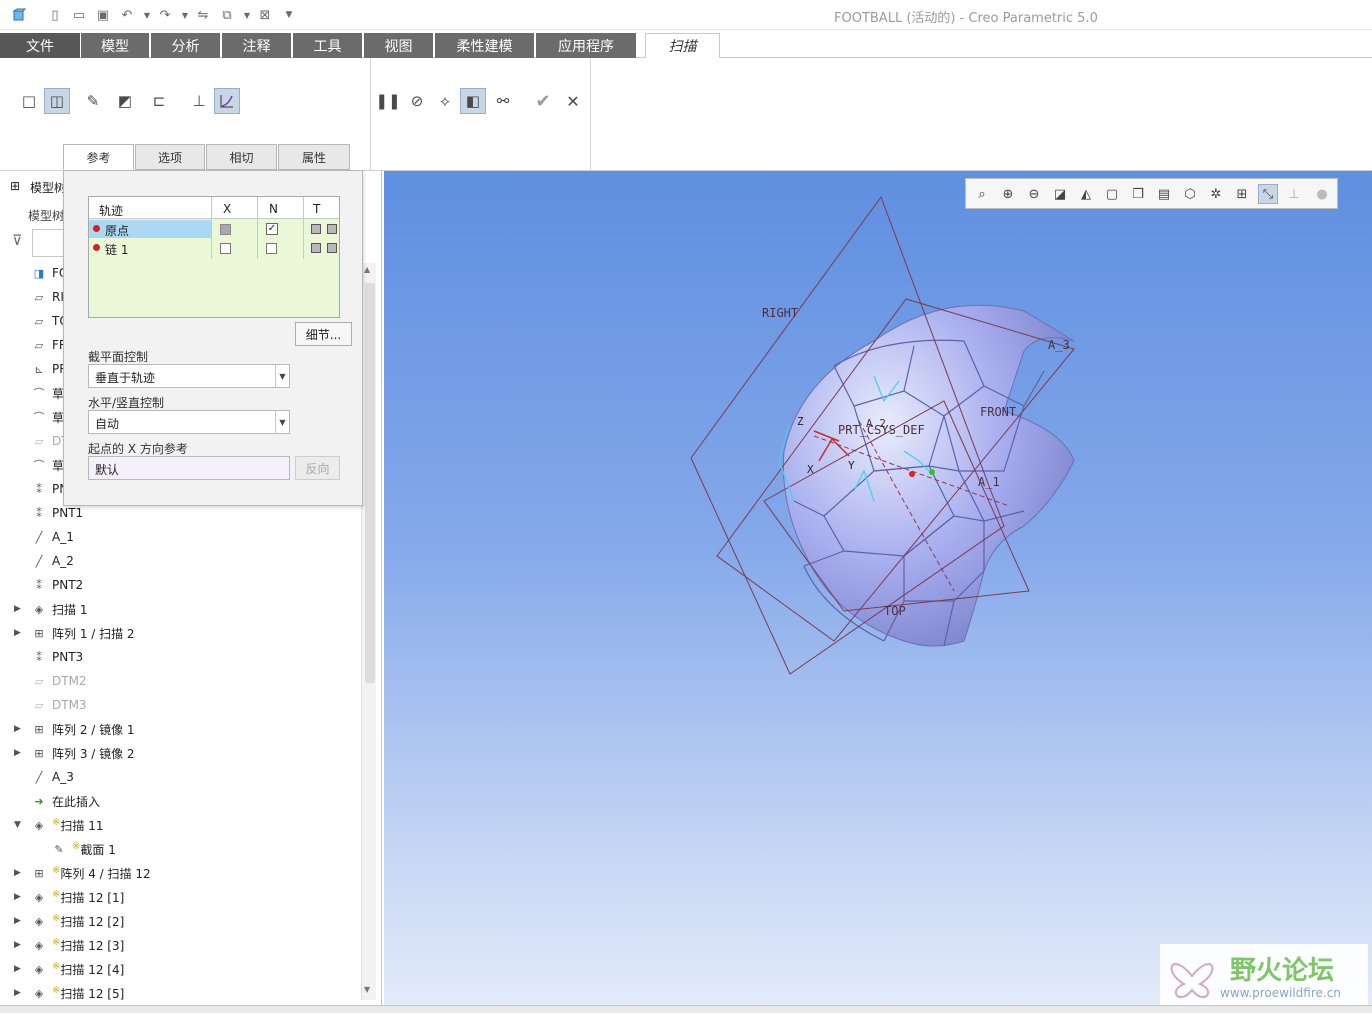  What do you see at coordinates (17, 241) in the screenshot?
I see `filter-icon: ⊽` at bounding box center [17, 241].